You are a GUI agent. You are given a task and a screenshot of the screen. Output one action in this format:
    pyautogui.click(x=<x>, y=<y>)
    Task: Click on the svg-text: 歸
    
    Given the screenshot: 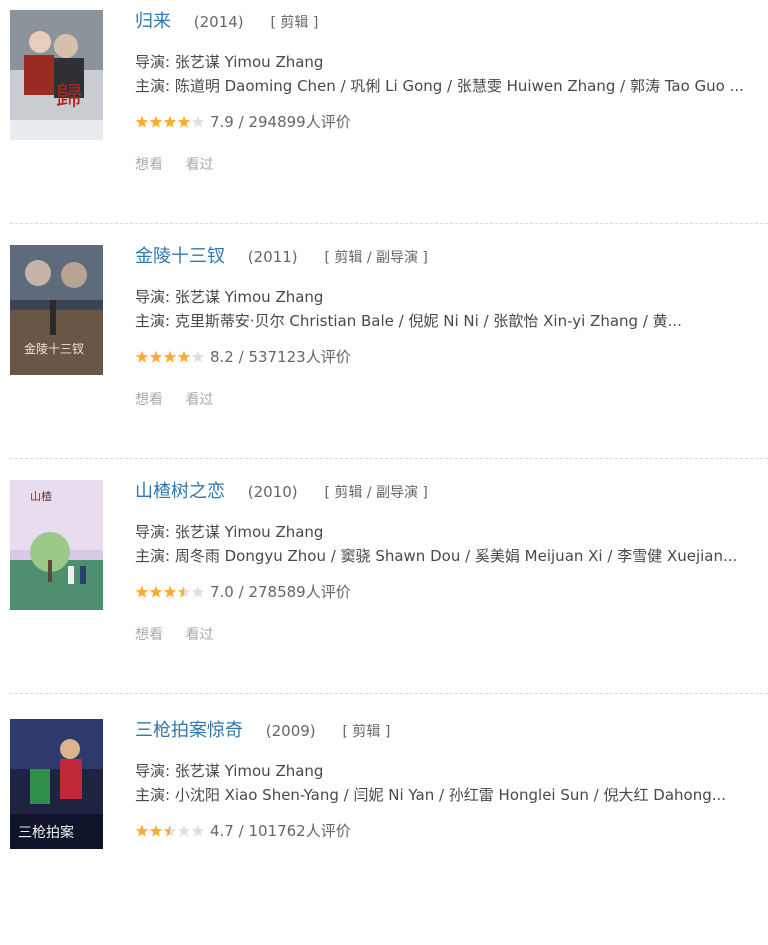 What is the action you would take?
    pyautogui.click(x=69, y=97)
    